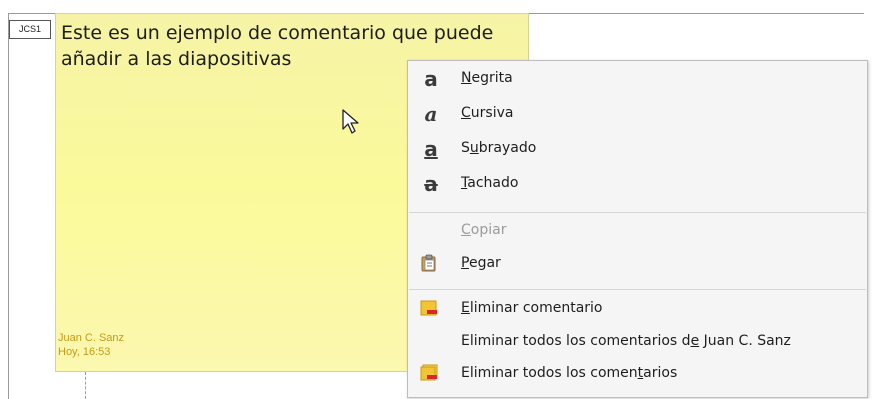  What do you see at coordinates (484, 230) in the screenshot?
I see `menu-item-copy-label: Copiar` at bounding box center [484, 230].